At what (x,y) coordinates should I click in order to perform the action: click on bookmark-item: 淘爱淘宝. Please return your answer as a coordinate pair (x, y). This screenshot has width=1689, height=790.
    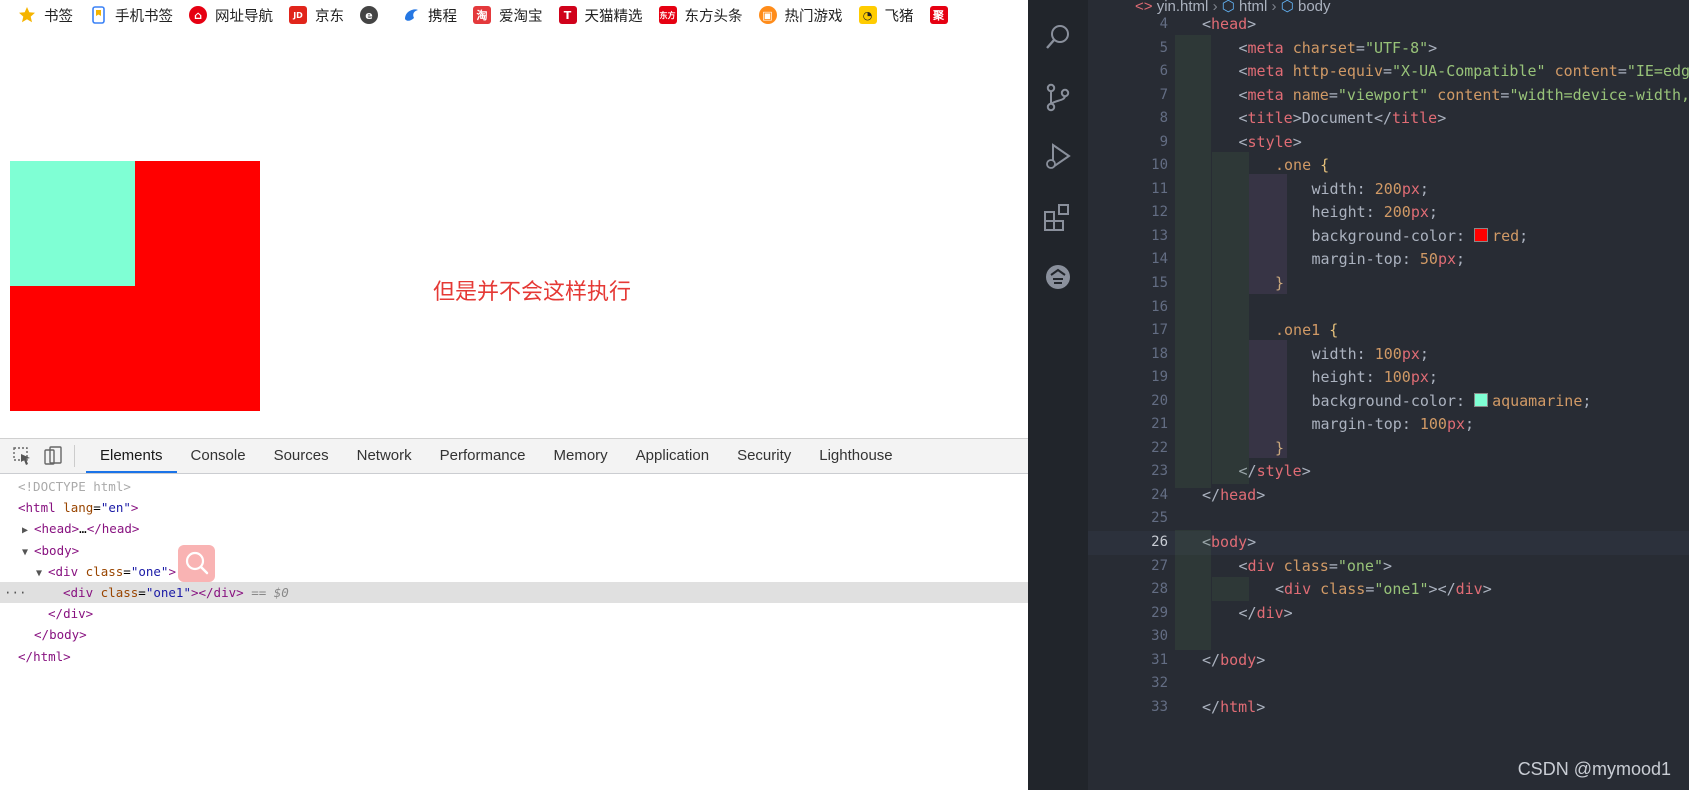
    Looking at the image, I should click on (508, 15).